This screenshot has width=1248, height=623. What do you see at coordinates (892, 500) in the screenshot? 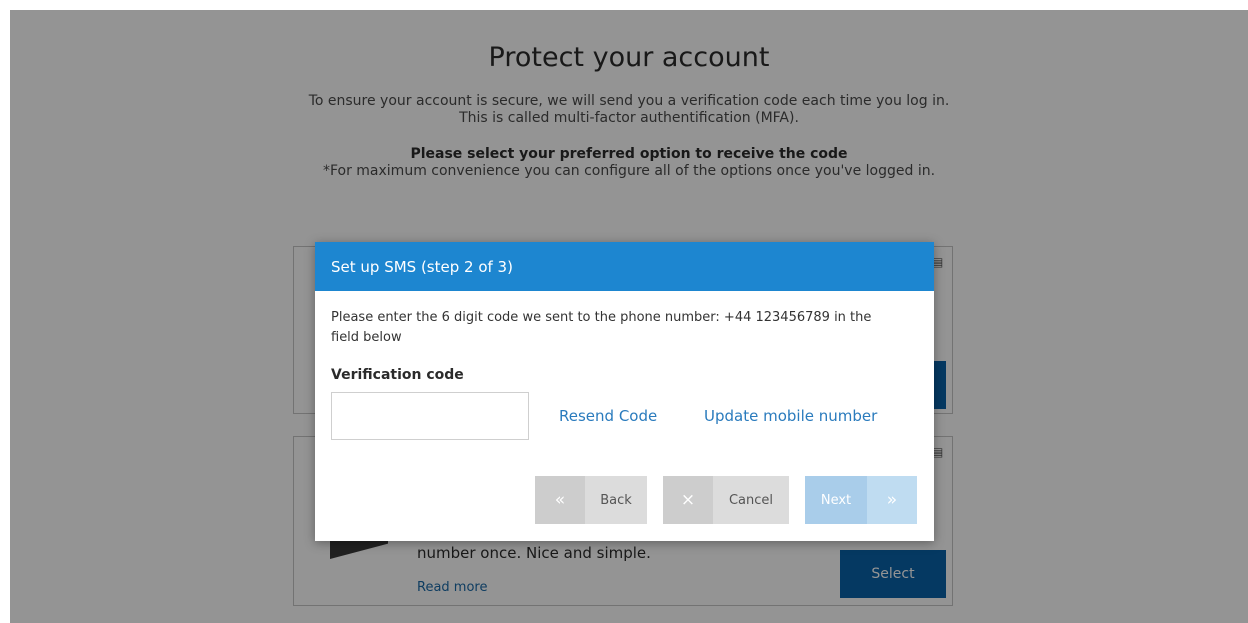
I see `double-chevron-right-icon: »` at bounding box center [892, 500].